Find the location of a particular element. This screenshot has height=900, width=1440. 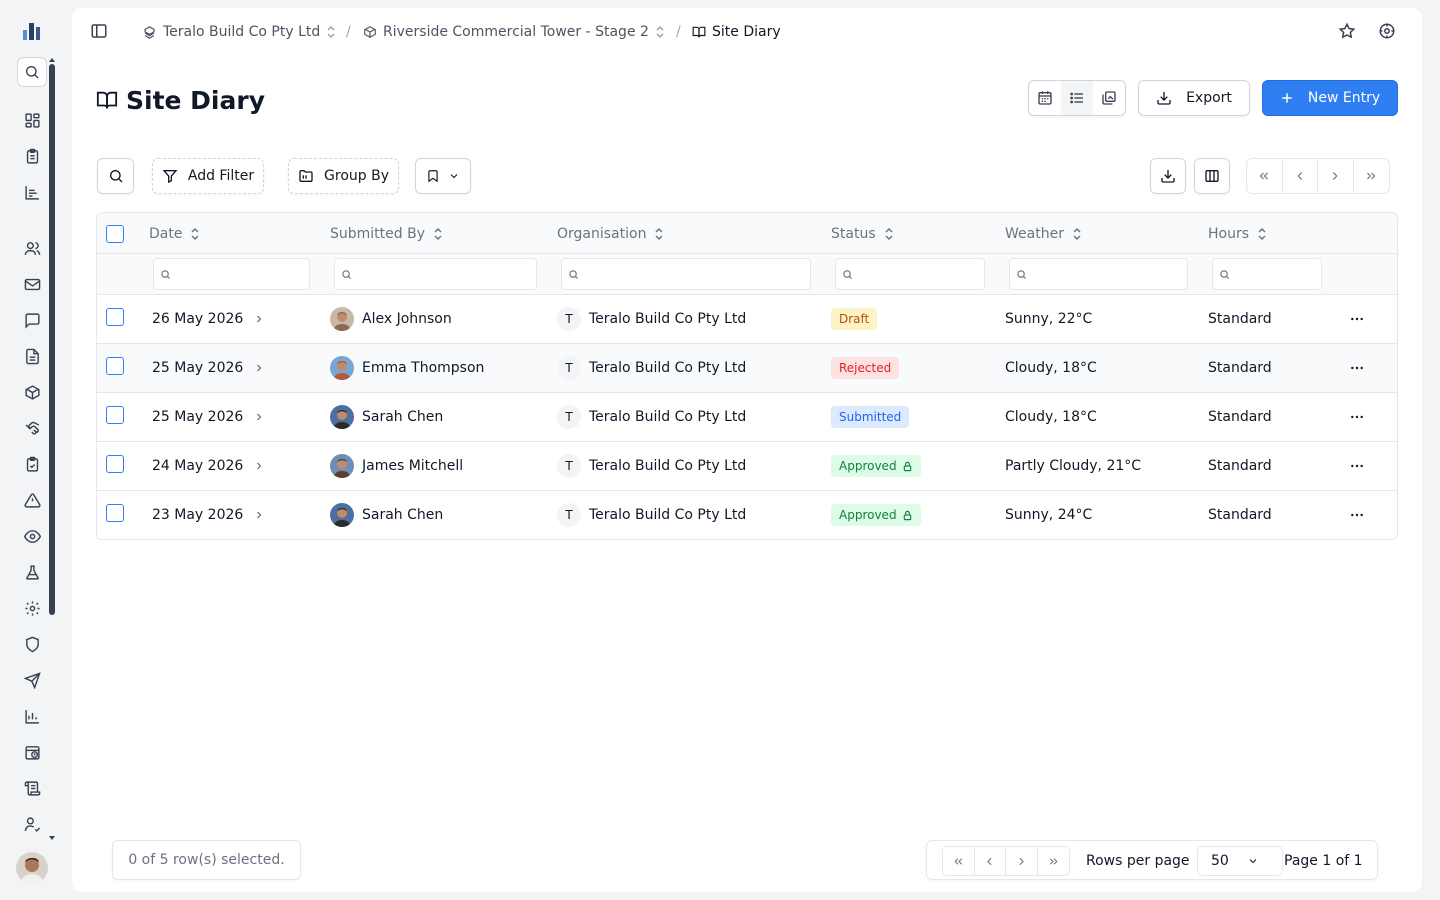

document-icon is located at coordinates (32, 356).